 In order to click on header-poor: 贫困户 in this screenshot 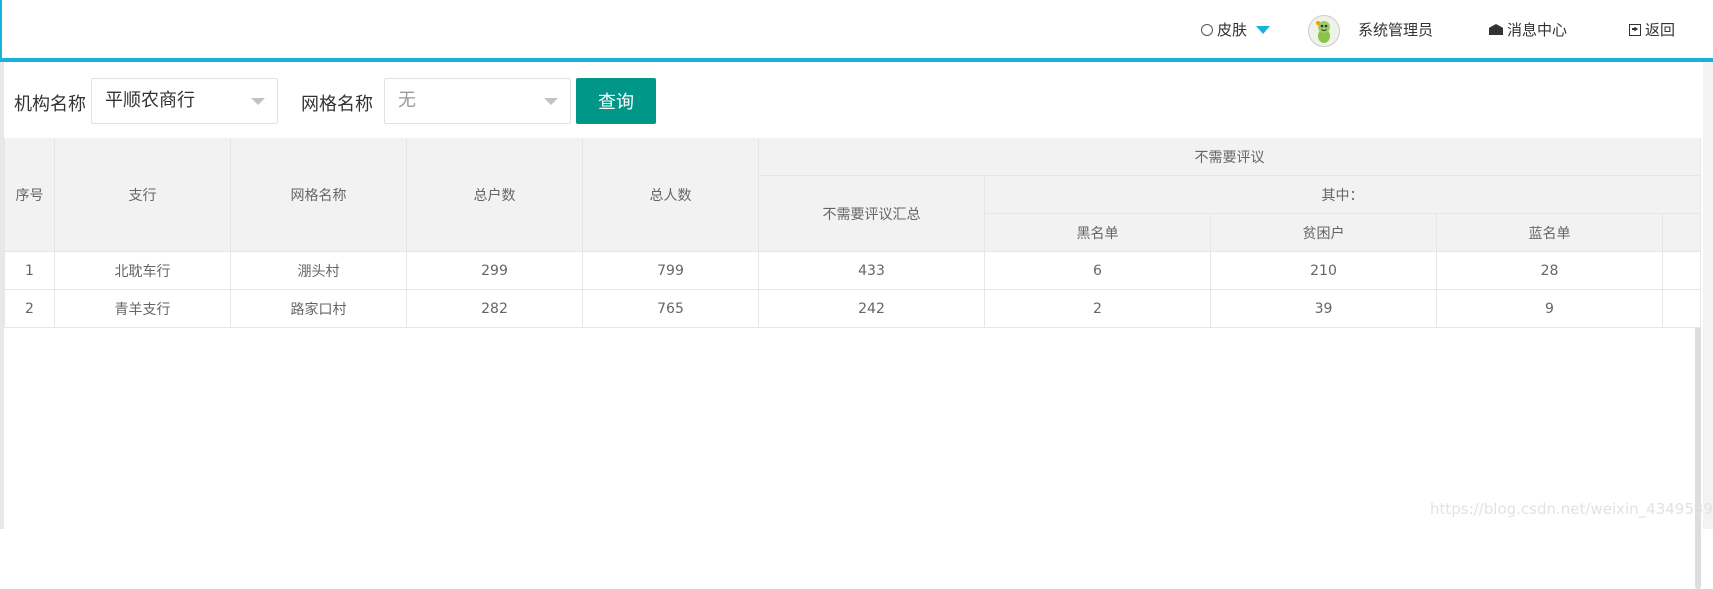, I will do `click(1324, 233)`.